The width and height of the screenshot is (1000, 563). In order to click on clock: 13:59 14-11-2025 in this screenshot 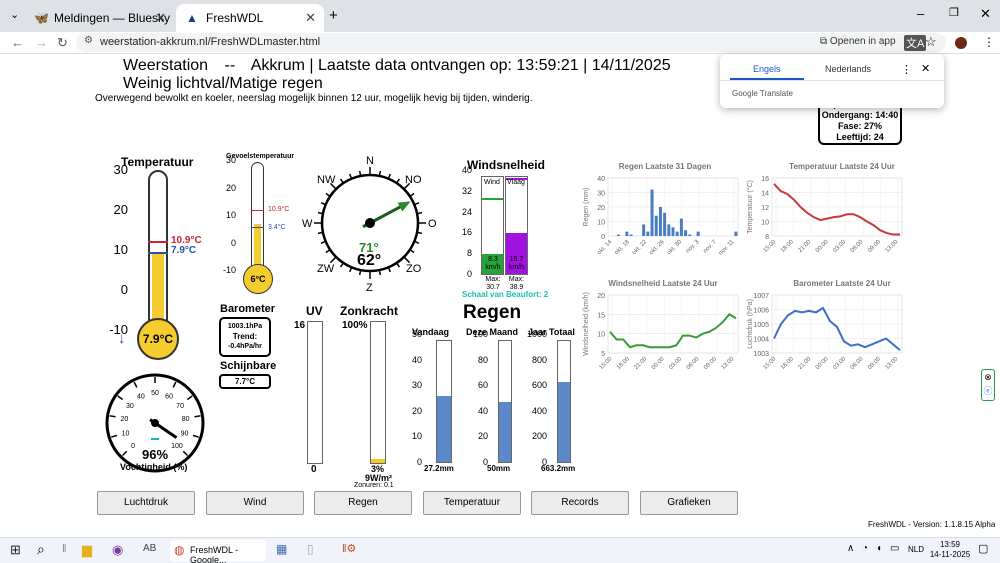, I will do `click(950, 550)`.